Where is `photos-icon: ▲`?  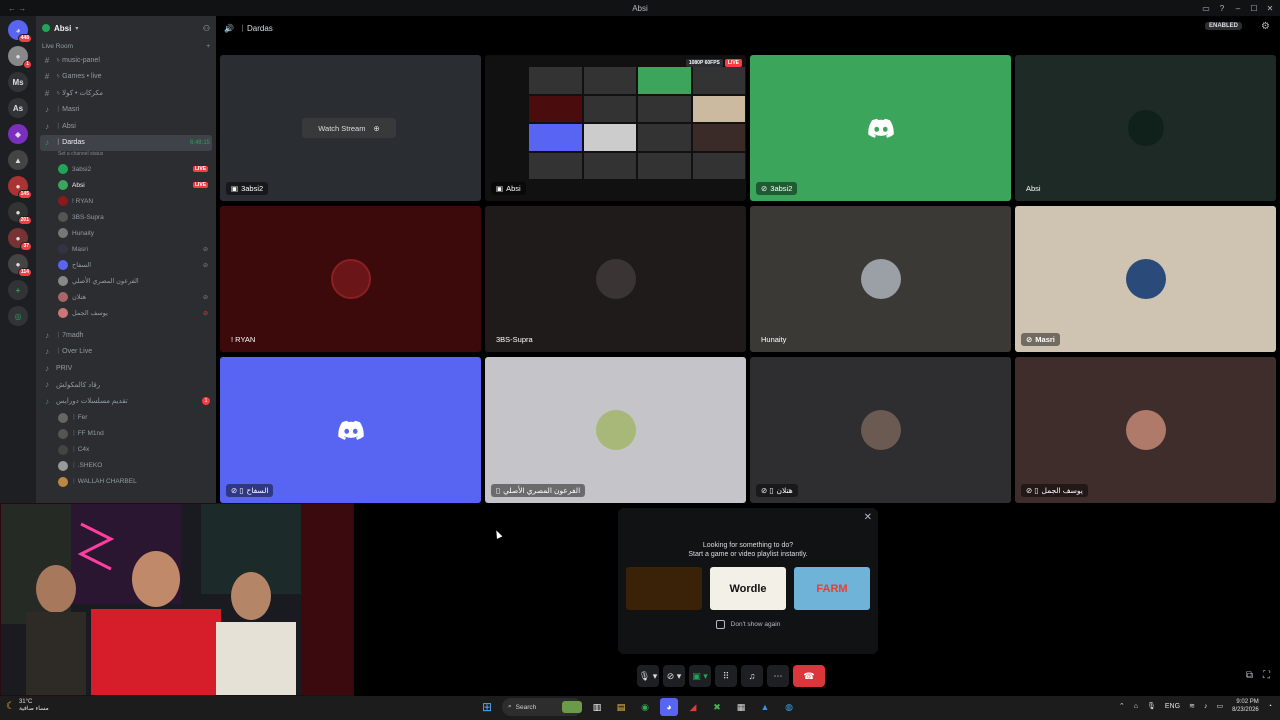
photos-icon: ▲ is located at coordinates (765, 707).